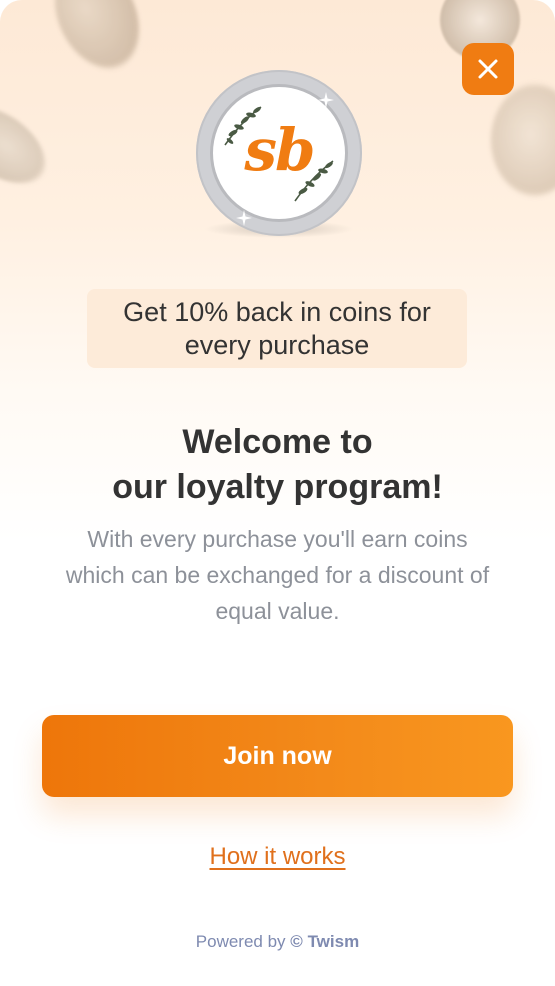 The height and width of the screenshot is (986, 555). I want to click on powered-by-footer: Powered by © Twism, so click(277, 942).